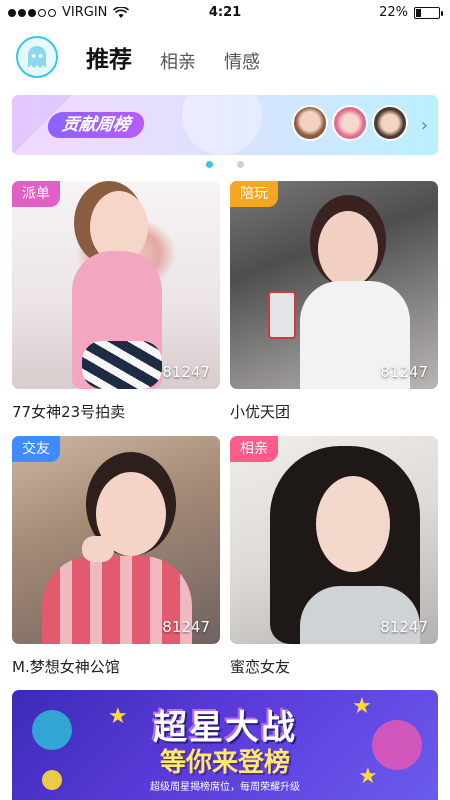  What do you see at coordinates (424, 125) in the screenshot?
I see `chevron-right-icon: ›` at bounding box center [424, 125].